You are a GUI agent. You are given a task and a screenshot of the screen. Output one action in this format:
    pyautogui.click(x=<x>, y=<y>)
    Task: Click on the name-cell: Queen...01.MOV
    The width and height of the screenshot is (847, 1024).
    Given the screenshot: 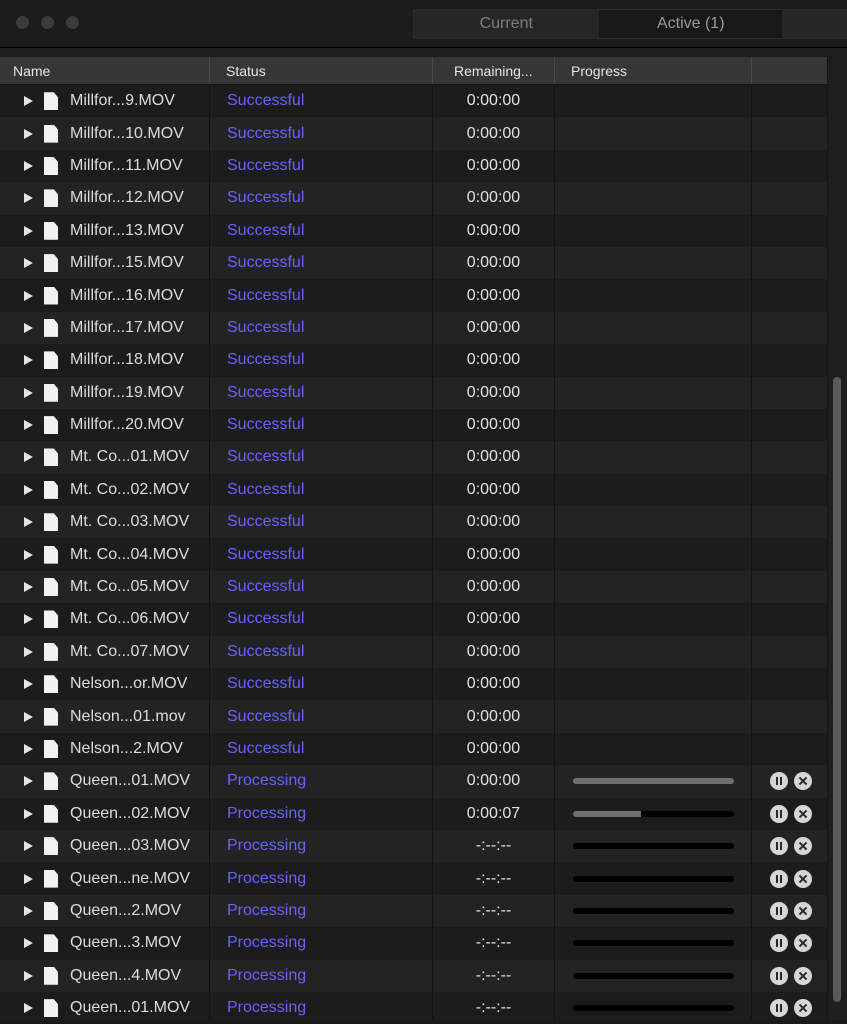 What is the action you would take?
    pyautogui.click(x=105, y=781)
    